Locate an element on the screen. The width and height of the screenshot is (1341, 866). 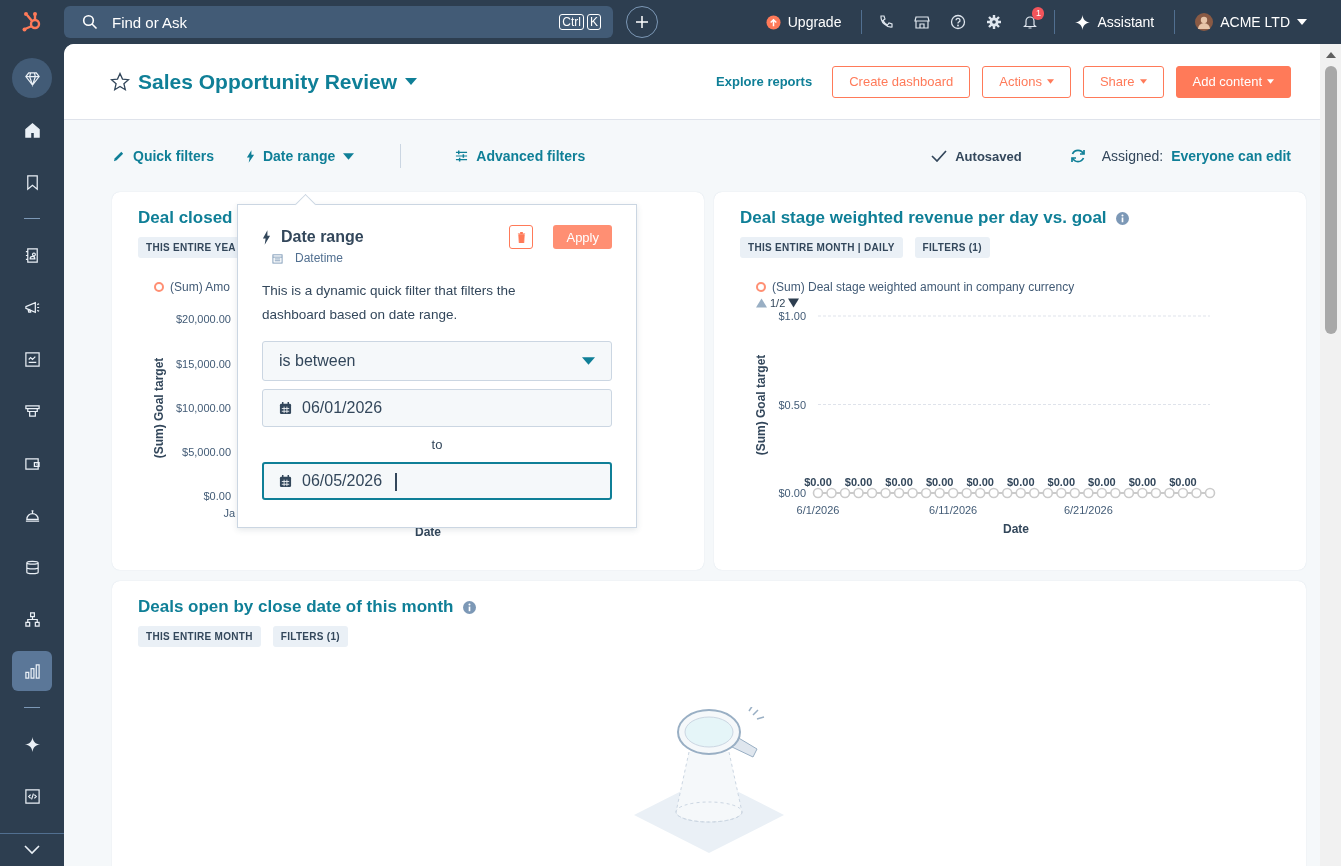
account-menu: ACME LTD is located at coordinates (1251, 22).